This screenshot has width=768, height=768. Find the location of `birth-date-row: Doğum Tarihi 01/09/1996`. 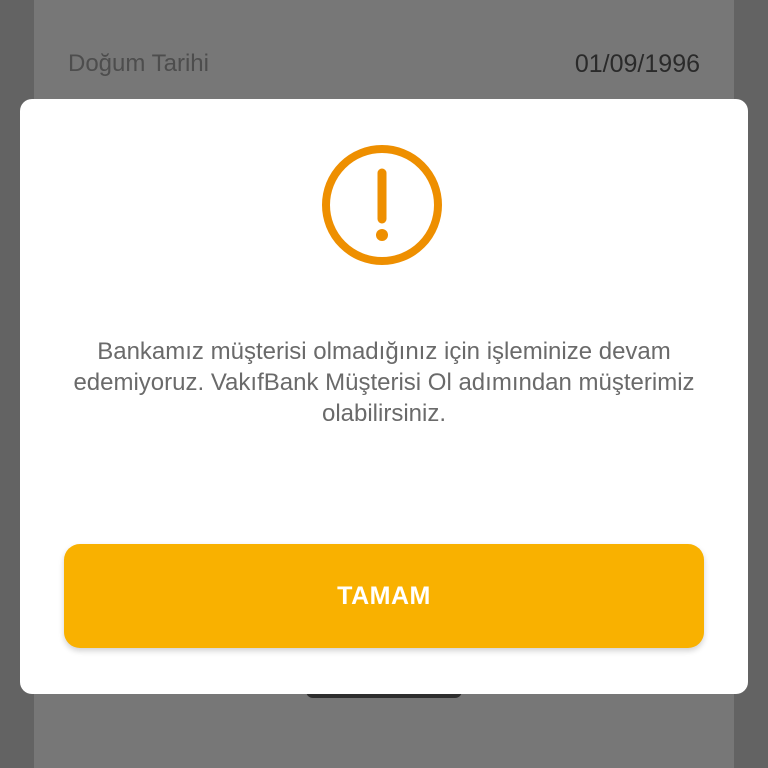

birth-date-row: Doğum Tarihi 01/09/1996 is located at coordinates (384, 65).